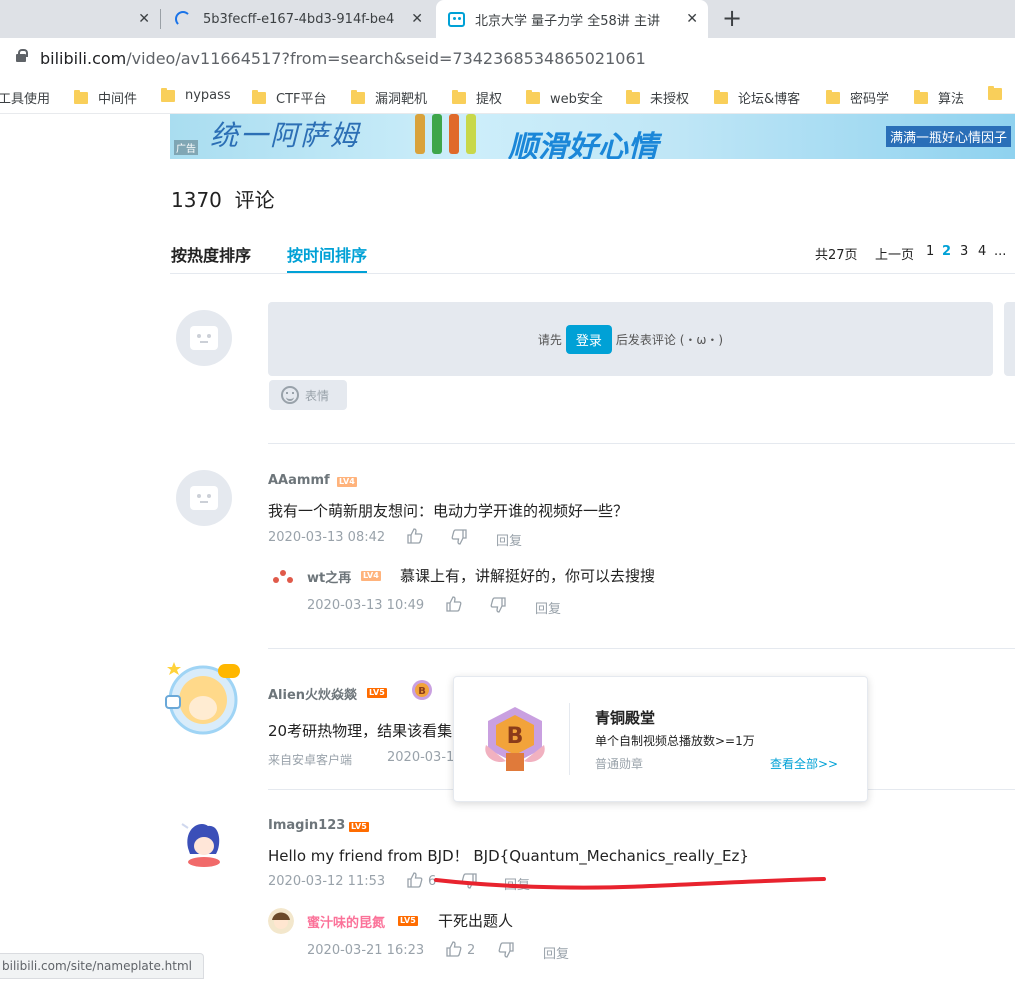 This screenshot has height=982, width=1015. What do you see at coordinates (186, 147) in the screenshot?
I see `ad-label: 广告` at bounding box center [186, 147].